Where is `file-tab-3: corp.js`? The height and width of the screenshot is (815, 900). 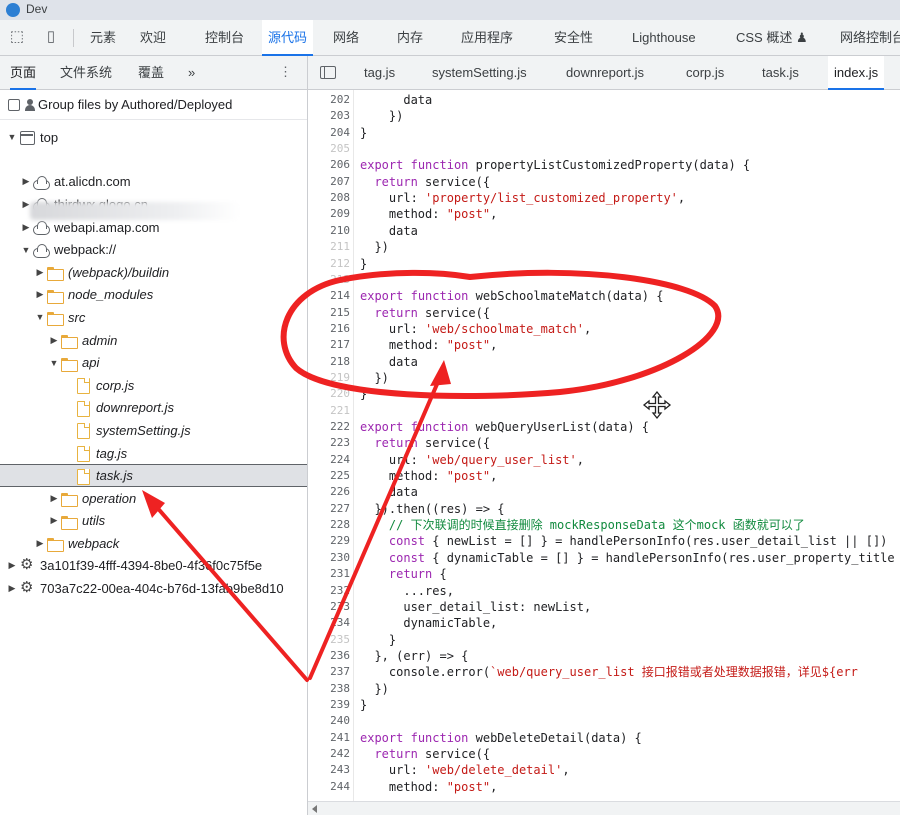
file-tab-3: corp.js is located at coordinates (705, 73).